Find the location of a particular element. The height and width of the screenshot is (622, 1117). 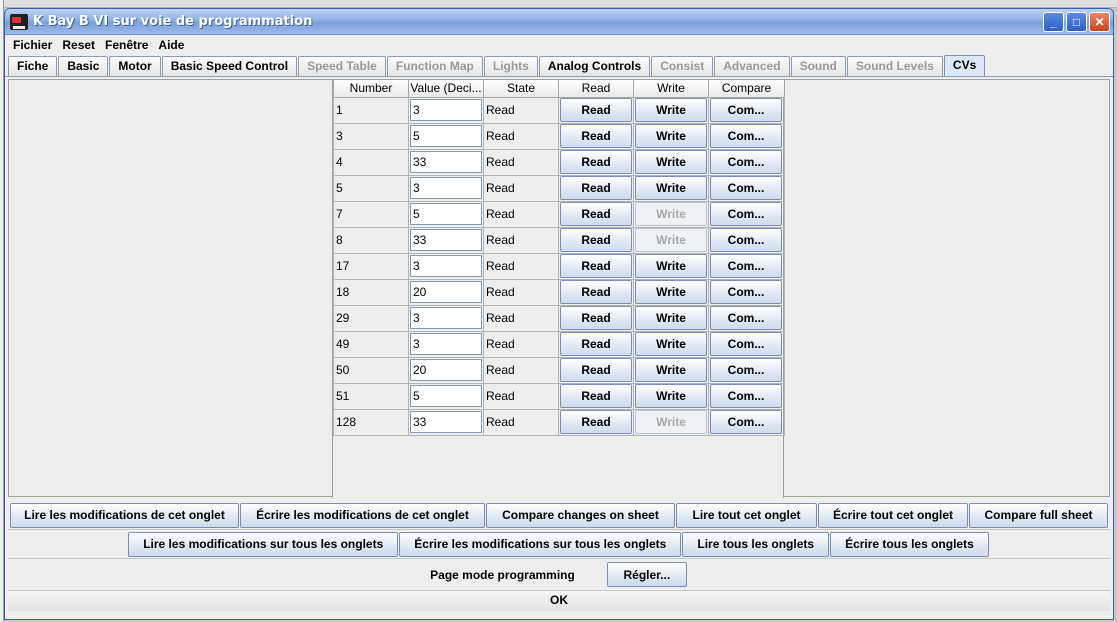

tab-basic: Basic is located at coordinates (83, 66).